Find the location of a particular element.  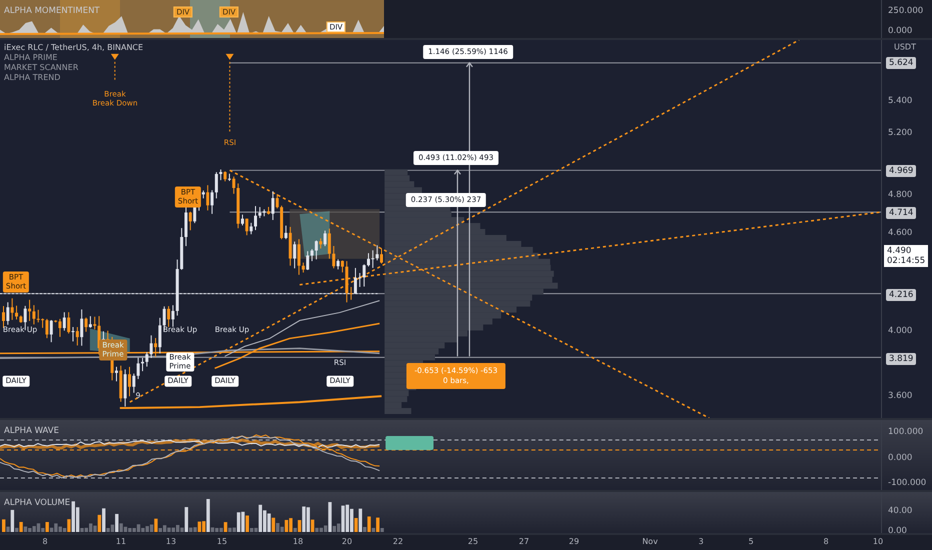

time-axis-label: 22 is located at coordinates (398, 541).